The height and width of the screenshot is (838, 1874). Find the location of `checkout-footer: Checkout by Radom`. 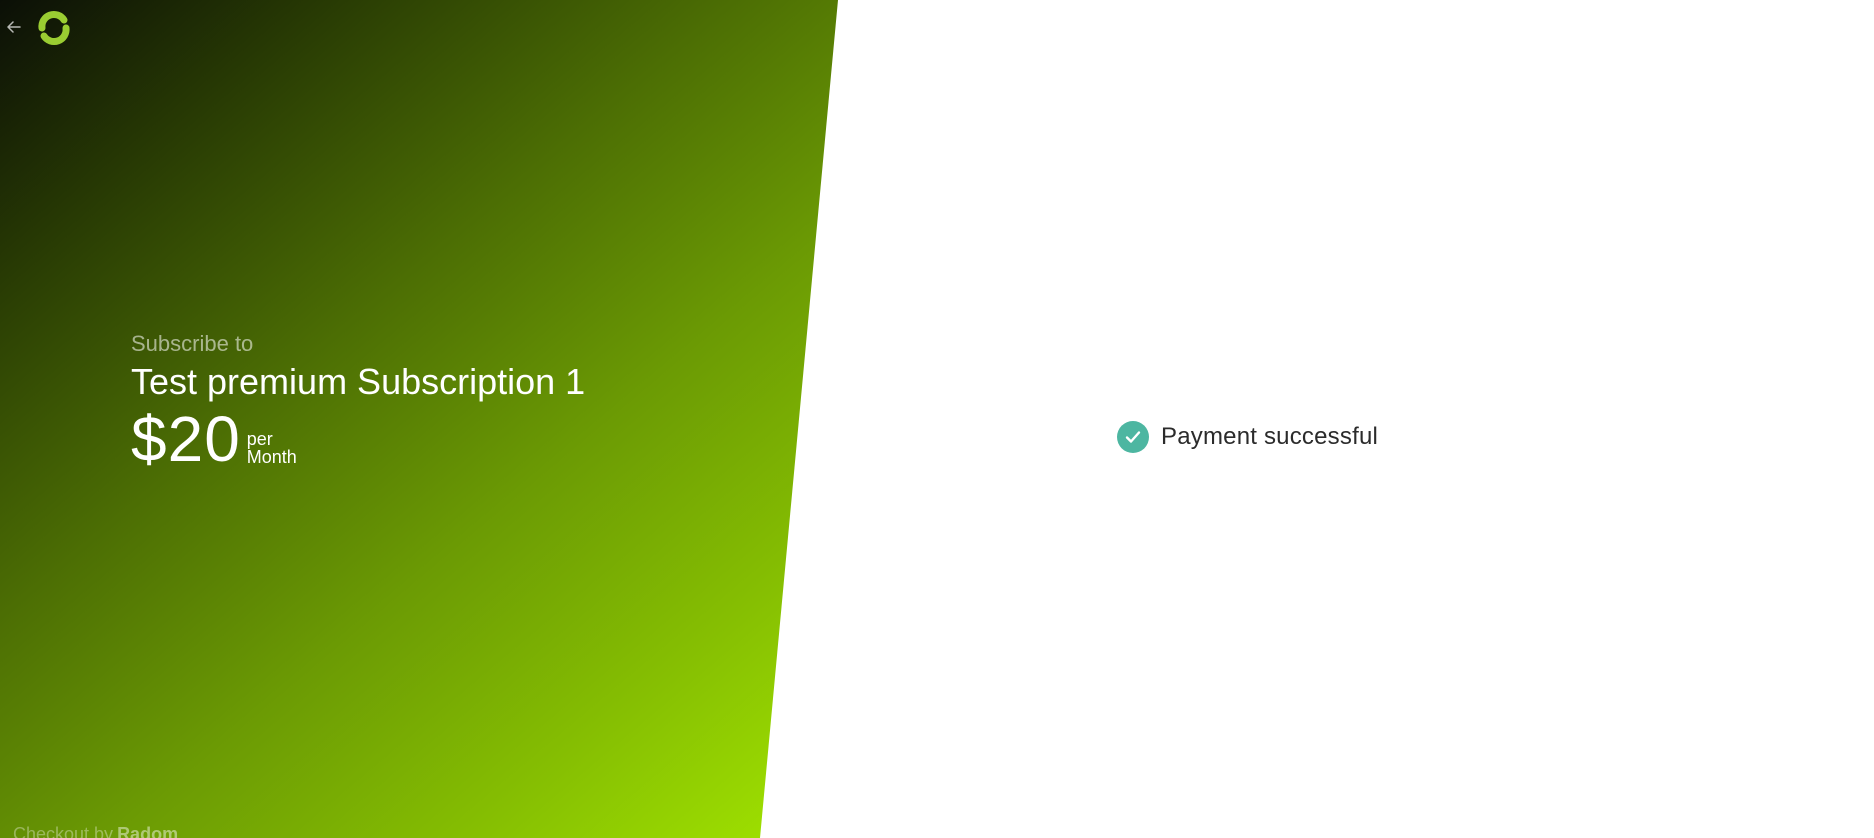

checkout-footer: Checkout by Radom is located at coordinates (95, 831).